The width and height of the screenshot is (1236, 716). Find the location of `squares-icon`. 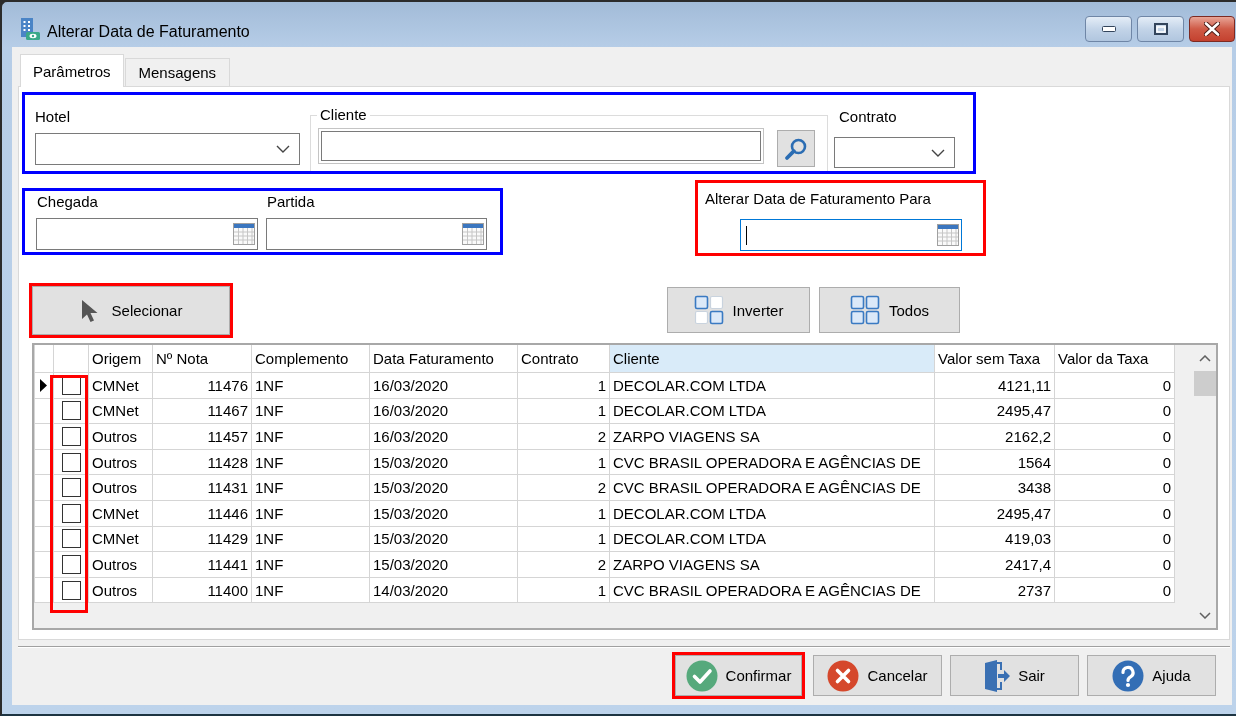

squares-icon is located at coordinates (708, 310).